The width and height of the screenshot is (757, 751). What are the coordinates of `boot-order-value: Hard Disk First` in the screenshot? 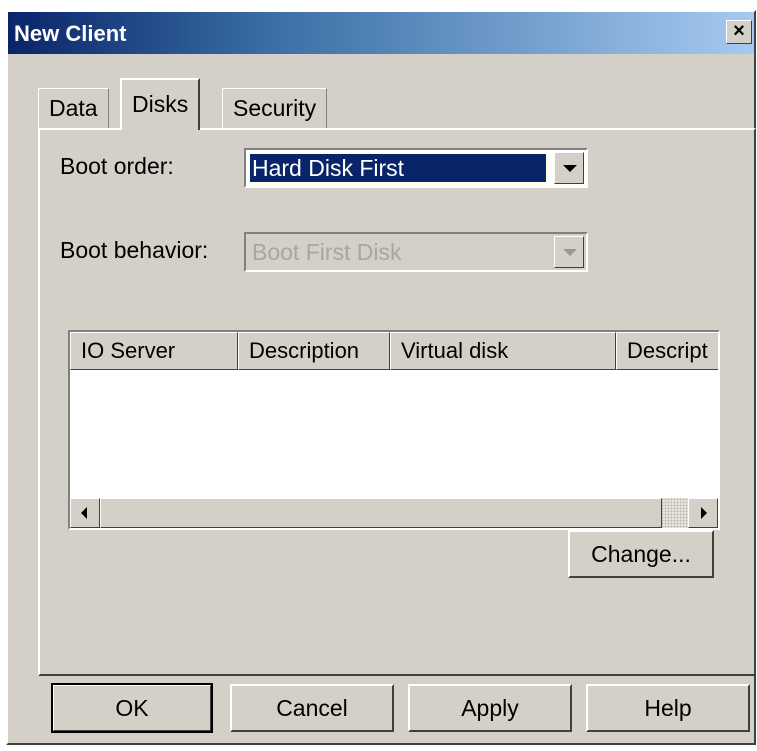 It's located at (398, 168).